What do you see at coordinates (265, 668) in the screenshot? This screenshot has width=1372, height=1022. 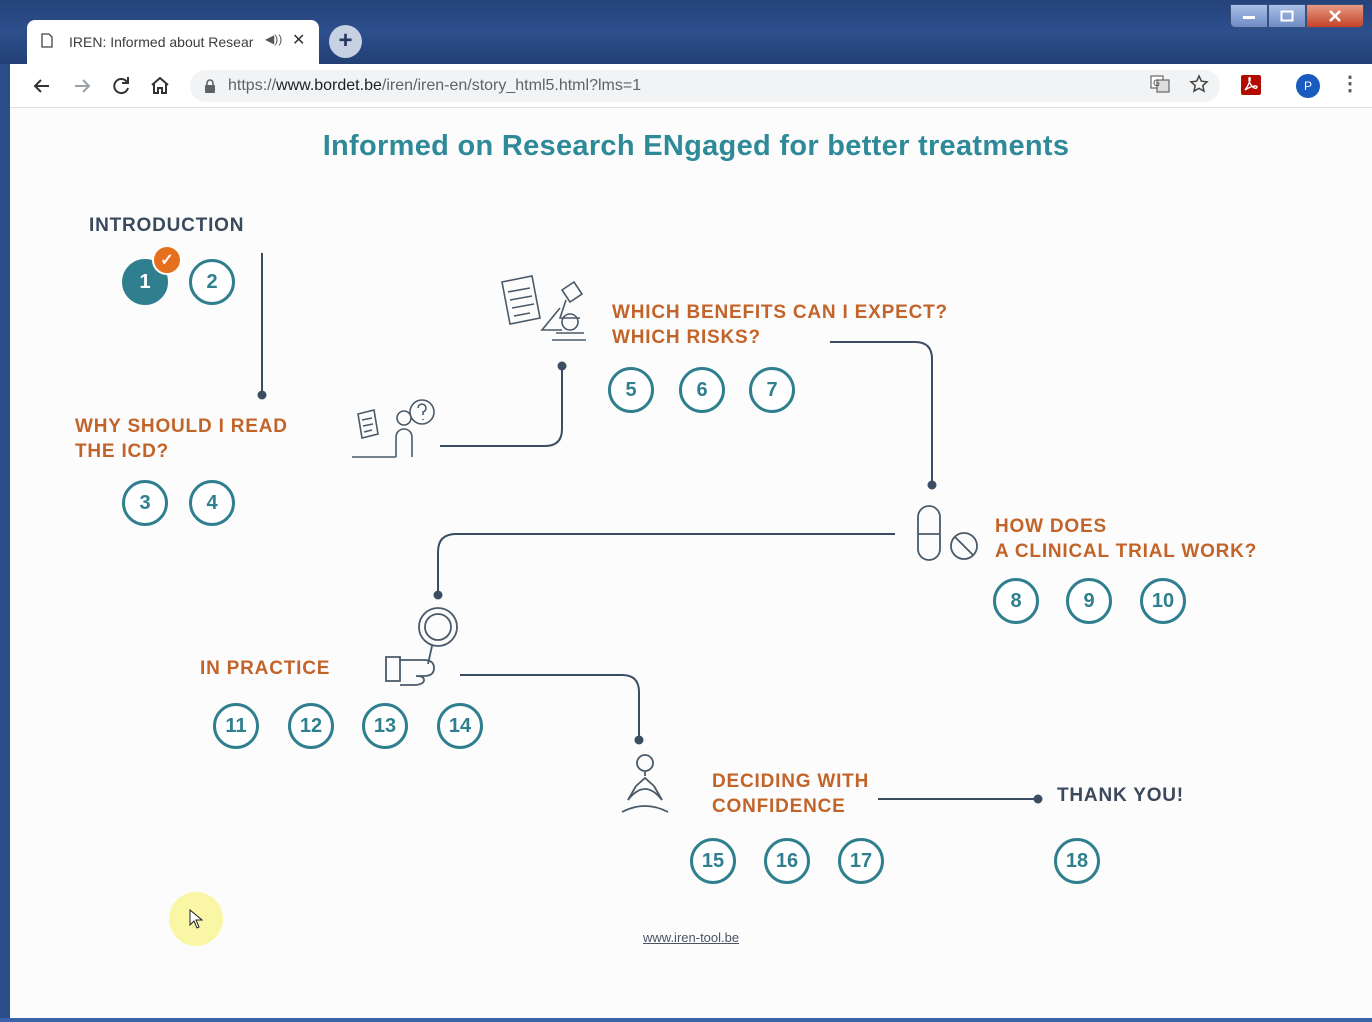 I see `section-in-practice-title: IN PRACTICE` at bounding box center [265, 668].